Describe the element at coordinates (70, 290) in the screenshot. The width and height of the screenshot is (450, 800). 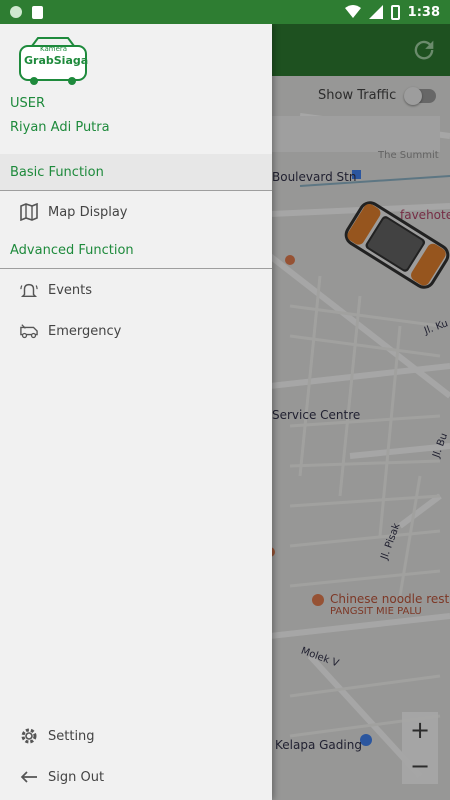
I see `menu-label-events: Events` at that location.